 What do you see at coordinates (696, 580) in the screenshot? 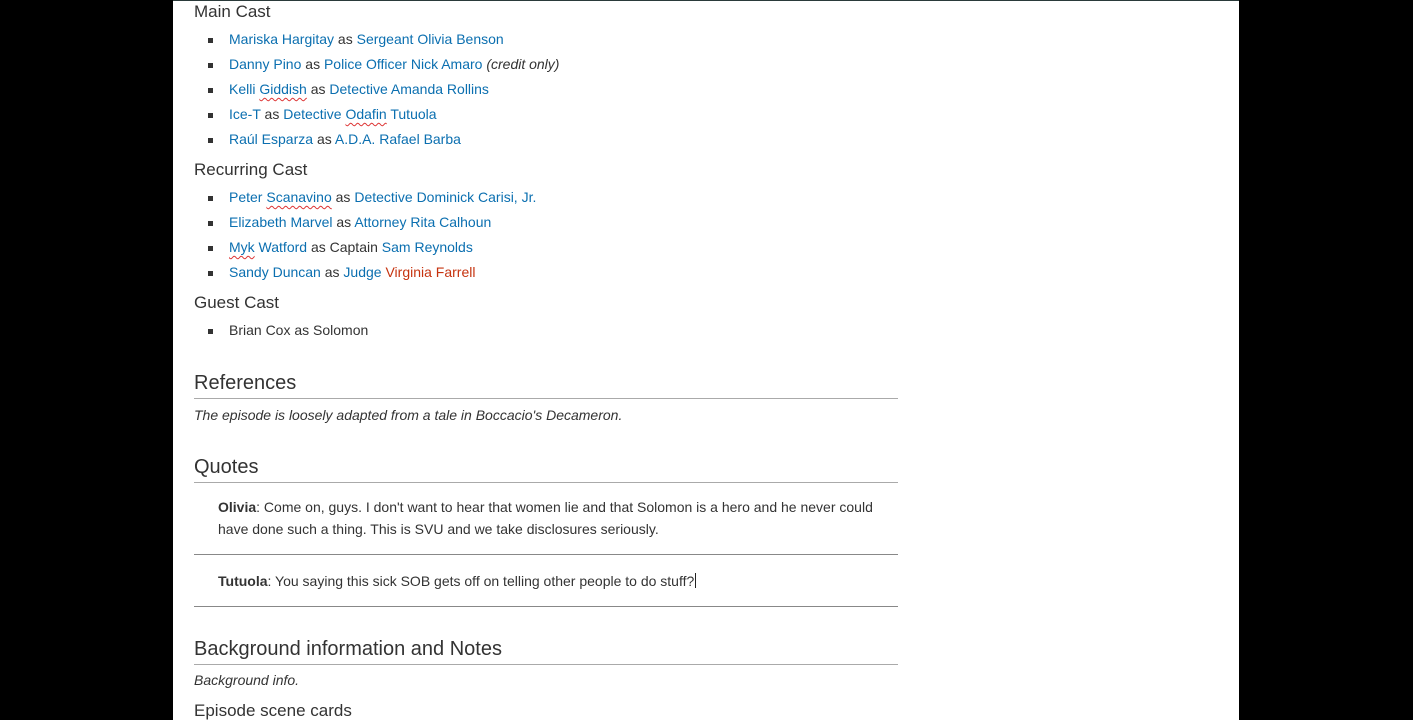
I see `text-cursor` at bounding box center [696, 580].